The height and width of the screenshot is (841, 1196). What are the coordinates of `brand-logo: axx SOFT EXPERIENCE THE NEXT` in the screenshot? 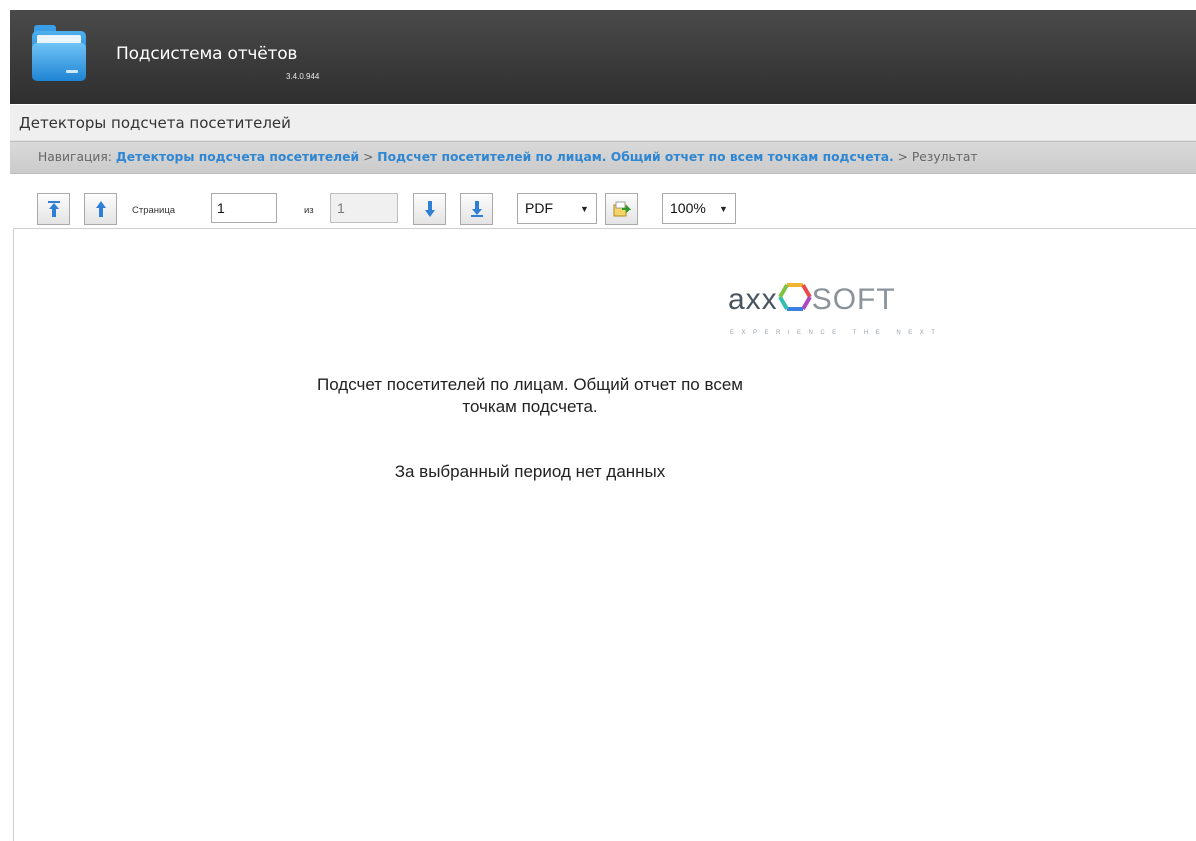 It's located at (868, 312).